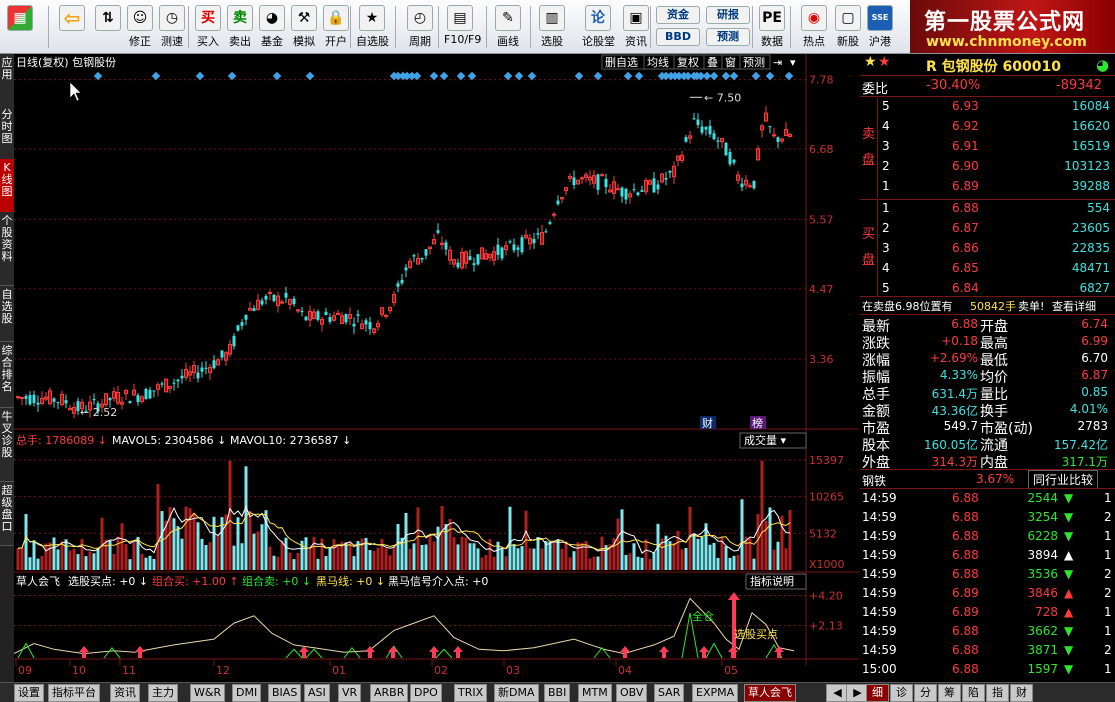  What do you see at coordinates (707, 423) in the screenshot?
I see `finance-badge-label: 财` at bounding box center [707, 423].